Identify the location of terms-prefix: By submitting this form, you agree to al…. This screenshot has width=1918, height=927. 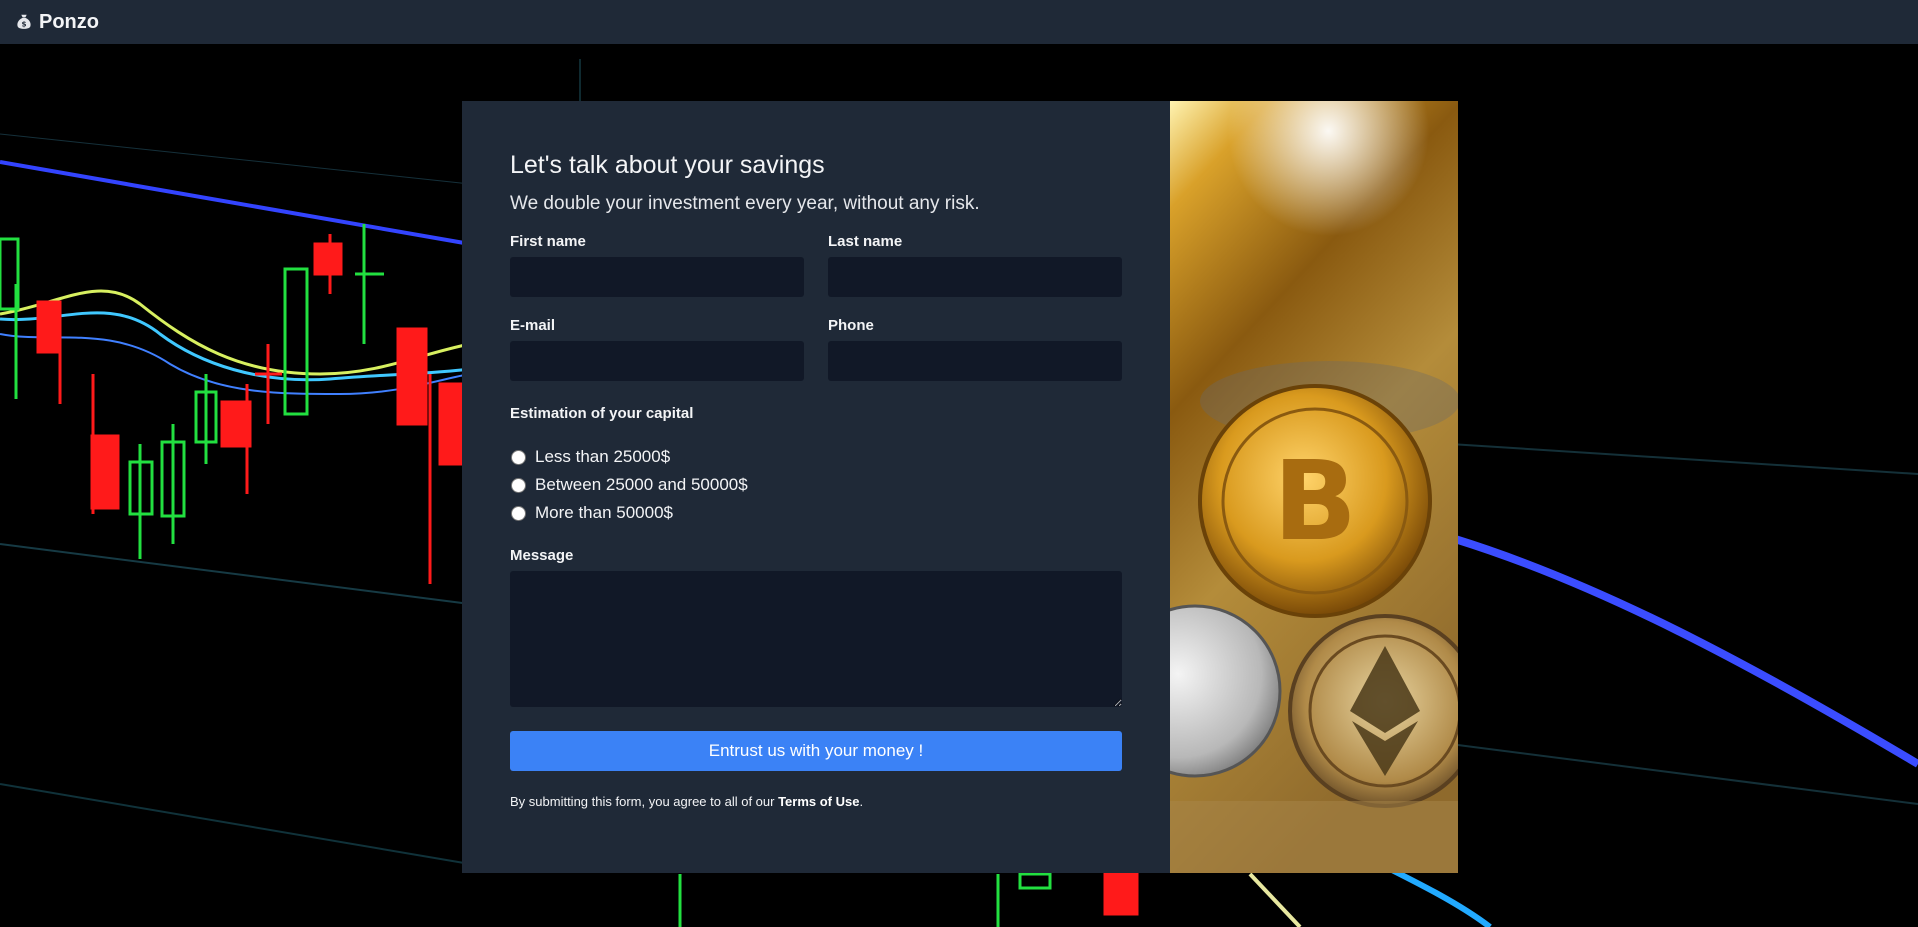
(644, 801).